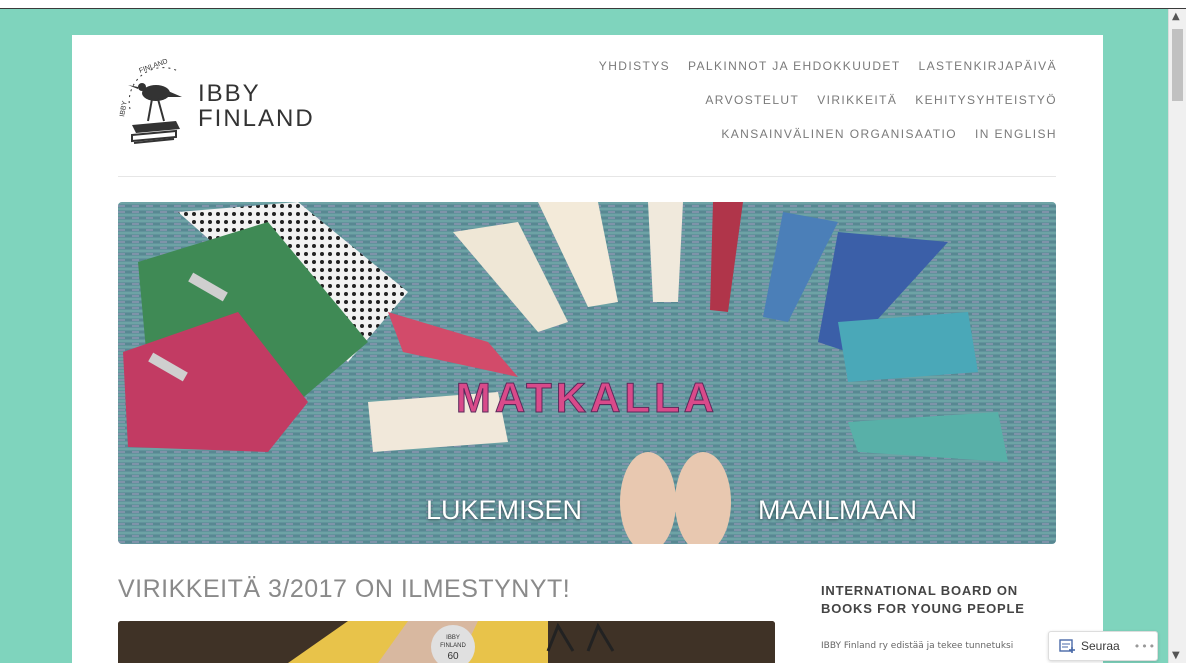  I want to click on header-divider, so click(587, 176).